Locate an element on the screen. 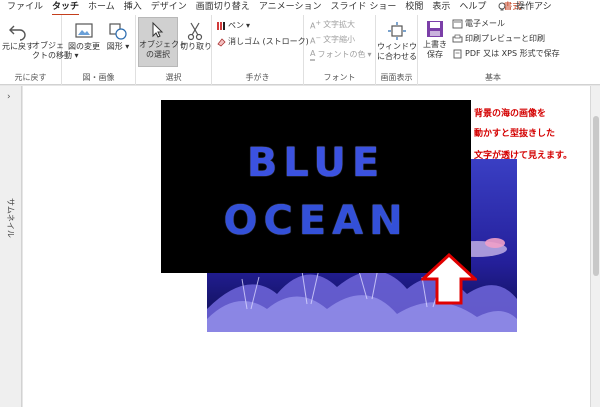  shapes-button: 図形 ▾ is located at coordinates (118, 36).